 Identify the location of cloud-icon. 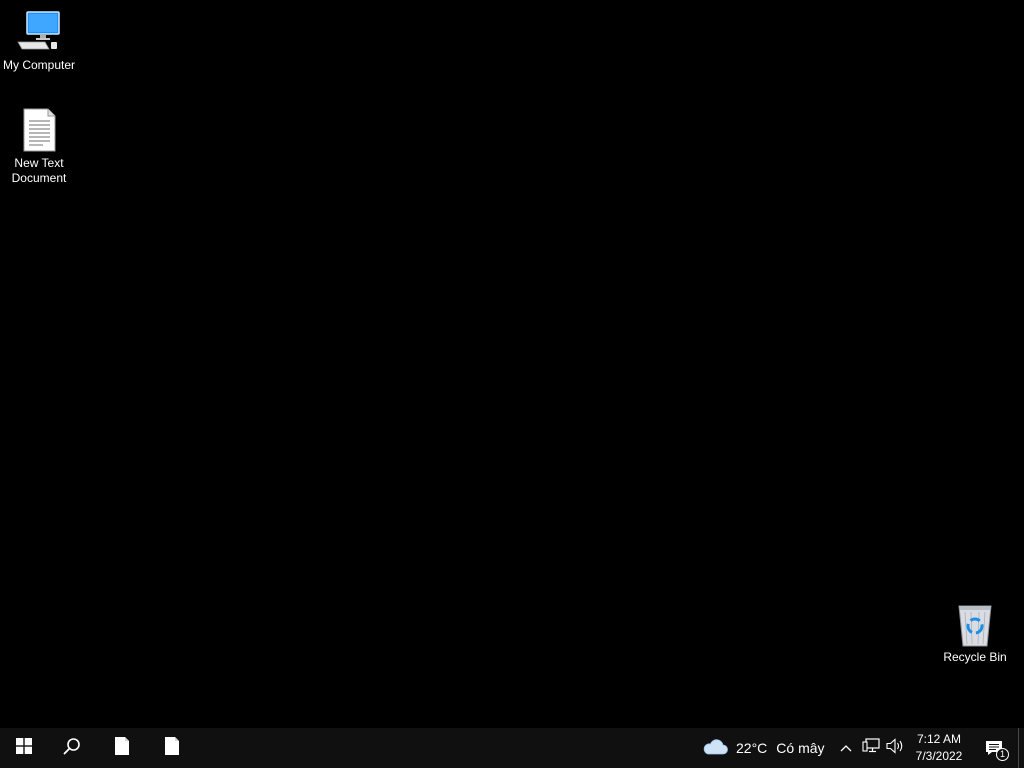
(715, 748).